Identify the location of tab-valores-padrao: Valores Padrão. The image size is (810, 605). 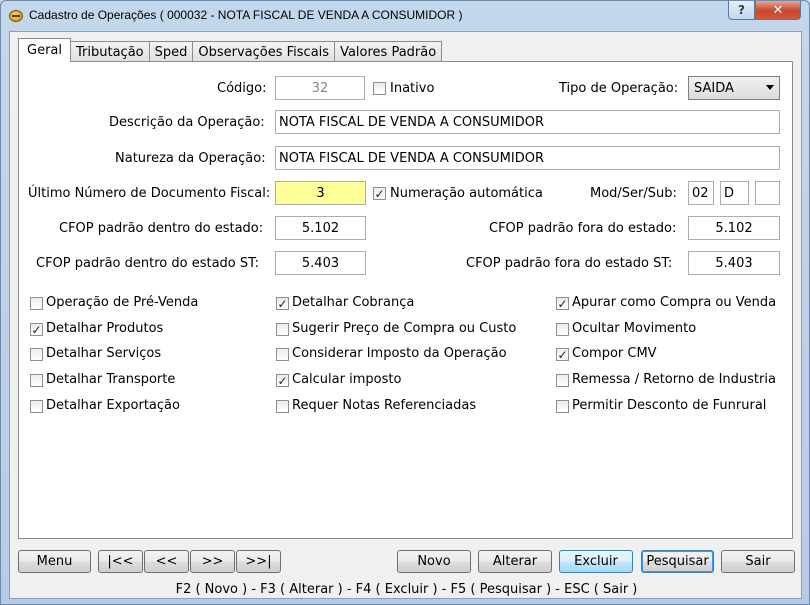
(389, 51).